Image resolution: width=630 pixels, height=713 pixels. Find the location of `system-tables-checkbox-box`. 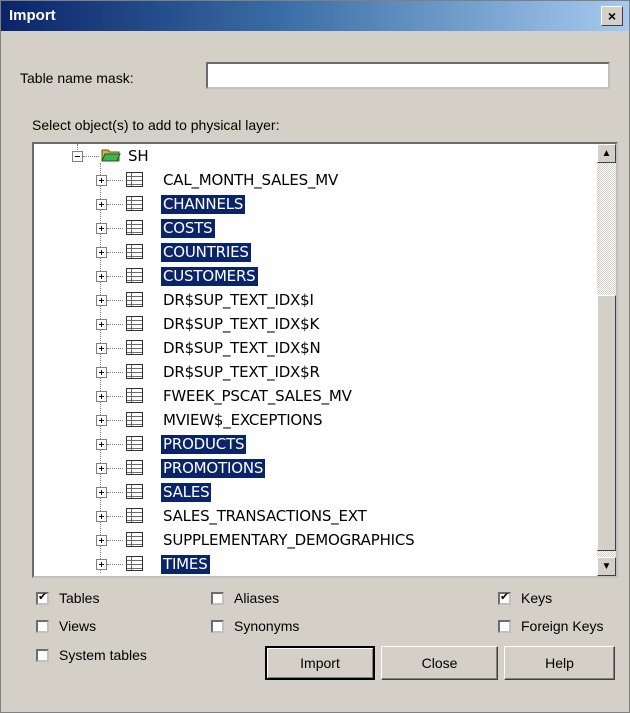

system-tables-checkbox-box is located at coordinates (42, 655).